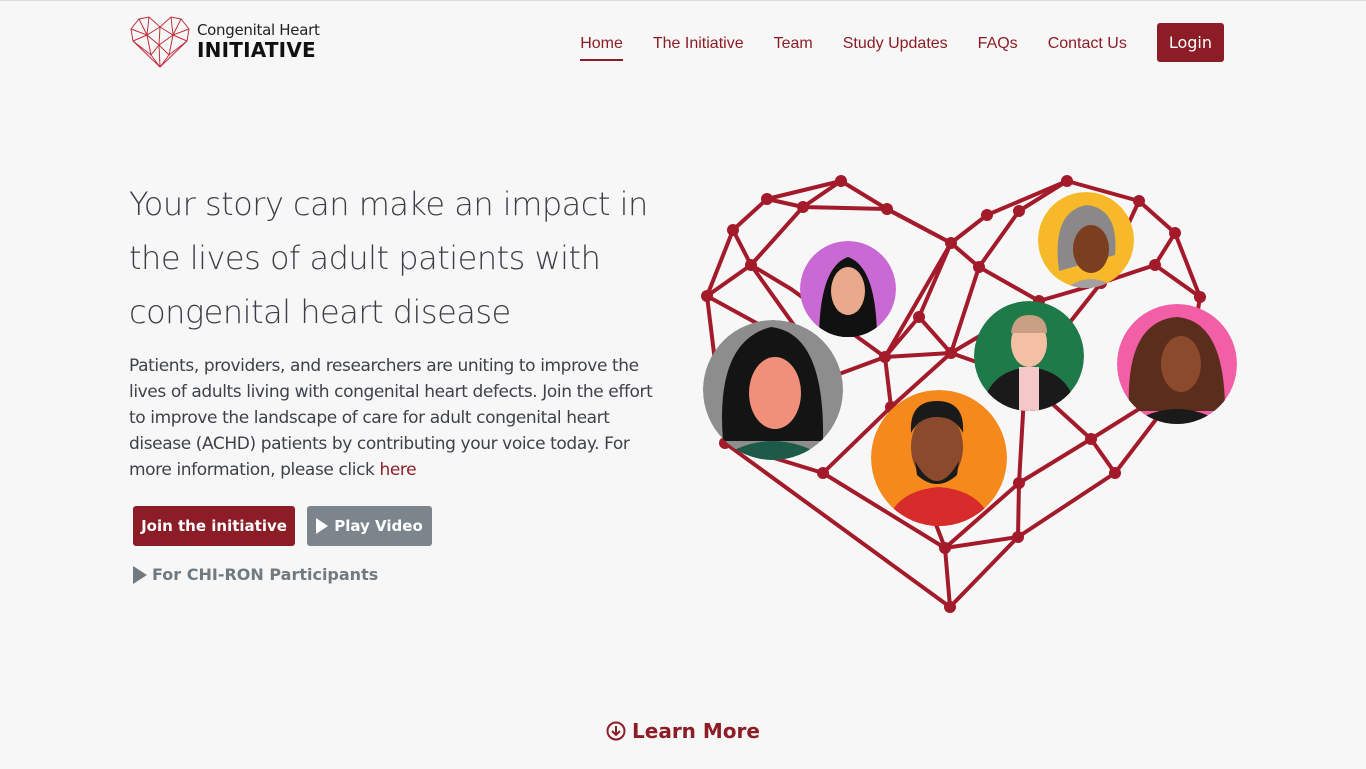  I want to click on avatar-green, so click(1029, 356).